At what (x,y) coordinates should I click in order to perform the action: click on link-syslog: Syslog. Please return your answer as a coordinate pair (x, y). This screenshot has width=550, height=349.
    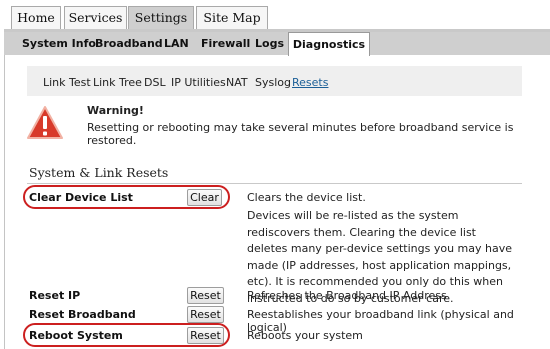
    Looking at the image, I should click on (273, 82).